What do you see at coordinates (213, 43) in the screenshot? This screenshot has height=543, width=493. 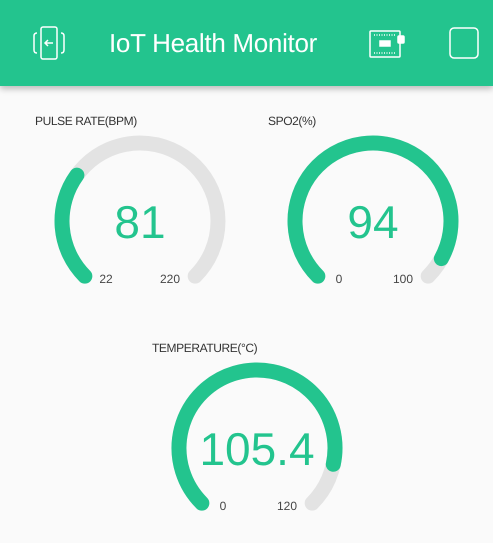 I see `app-title: IoT Health Monitor` at bounding box center [213, 43].